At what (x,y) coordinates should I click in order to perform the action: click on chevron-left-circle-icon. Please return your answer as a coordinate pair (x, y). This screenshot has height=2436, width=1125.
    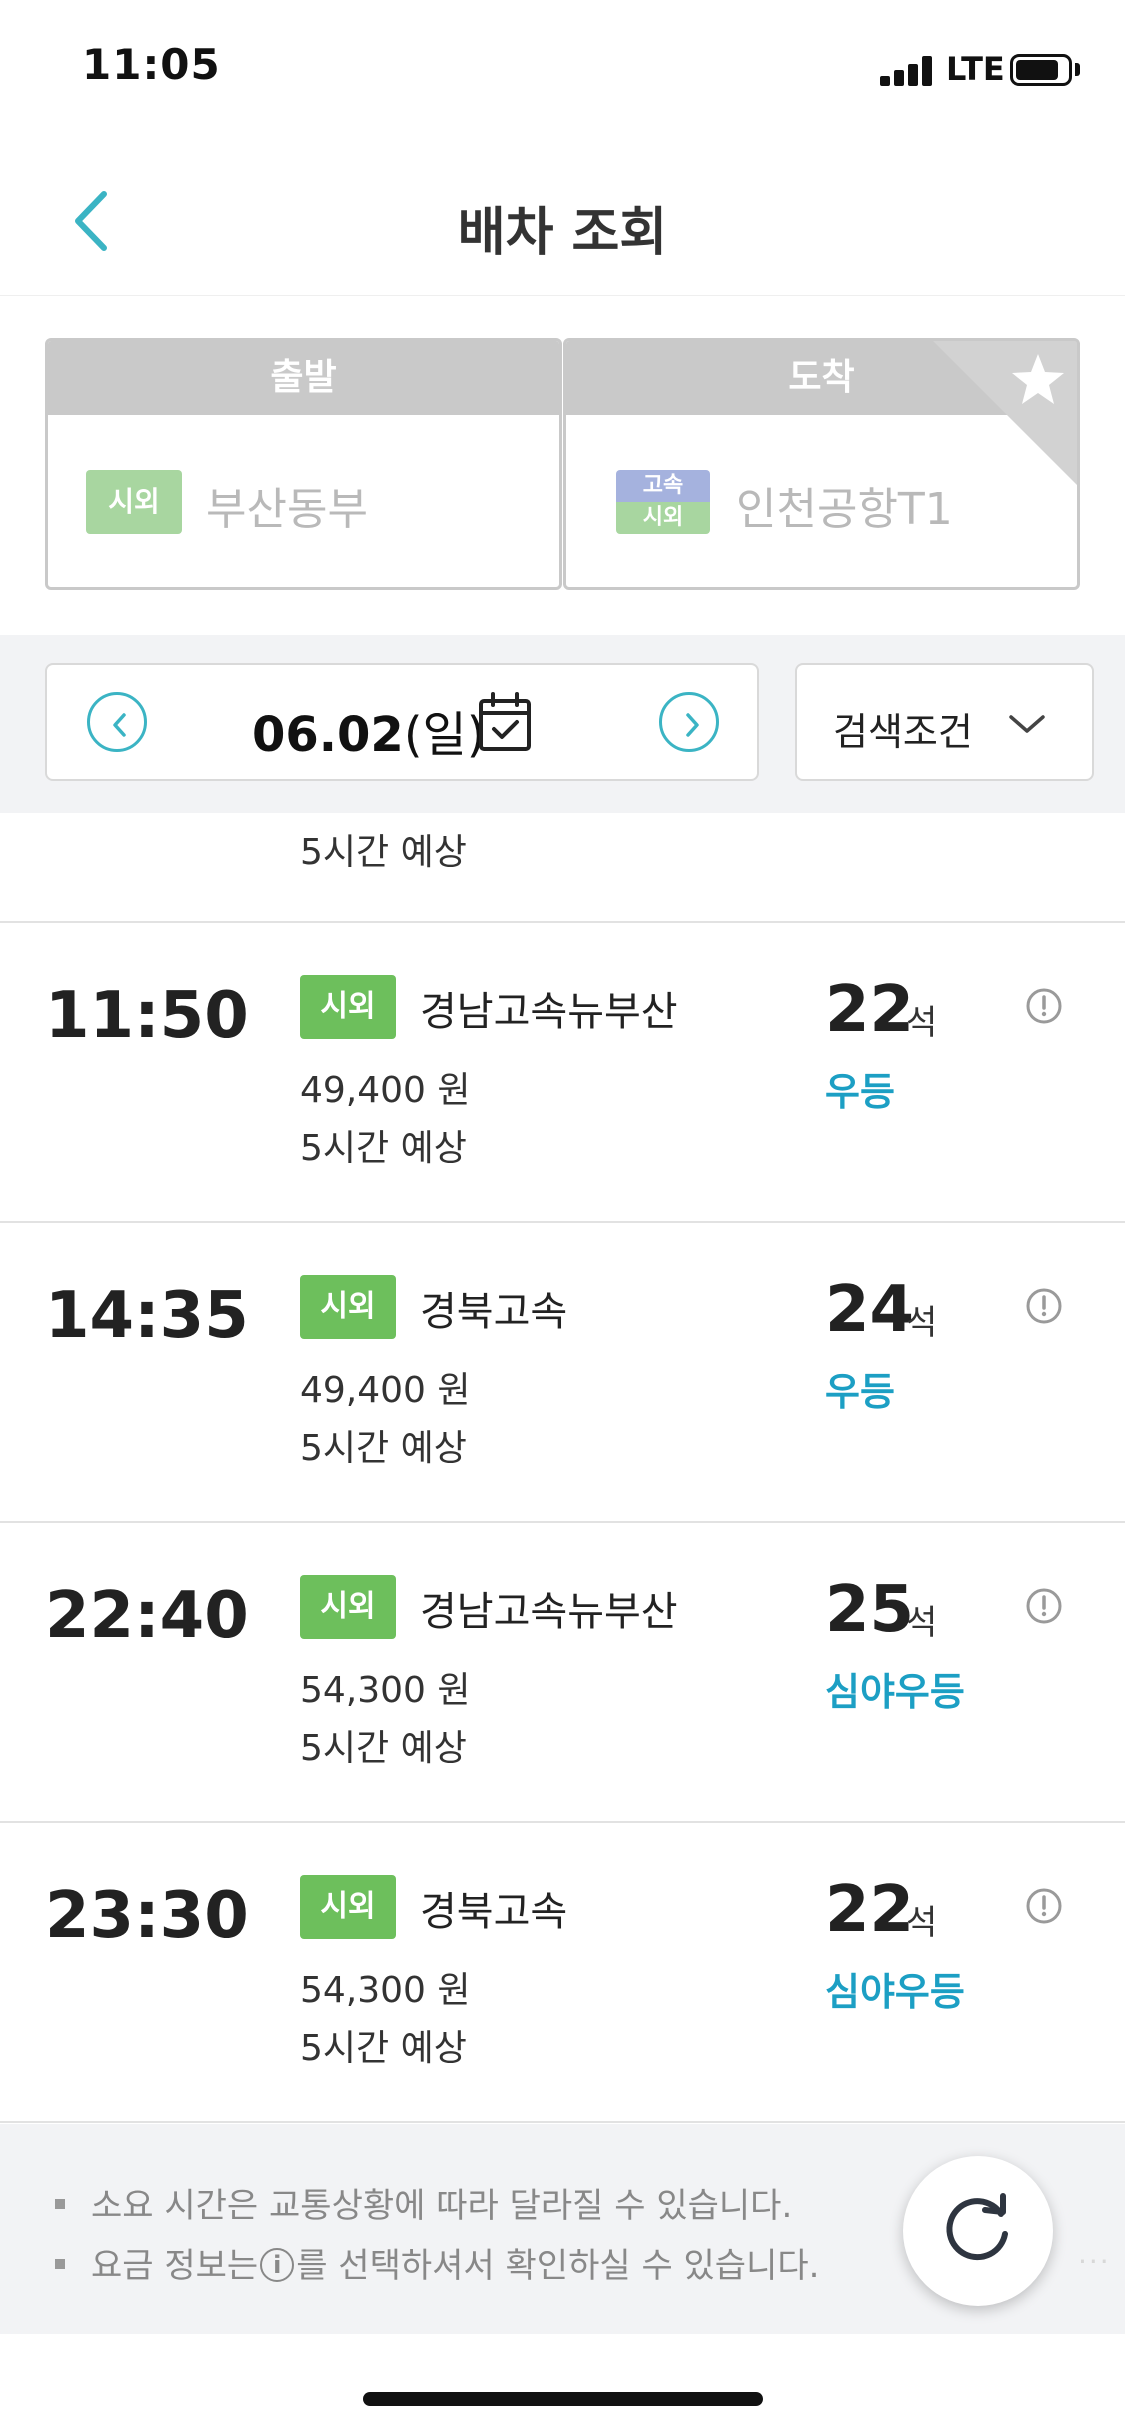
    Looking at the image, I should click on (119, 725).